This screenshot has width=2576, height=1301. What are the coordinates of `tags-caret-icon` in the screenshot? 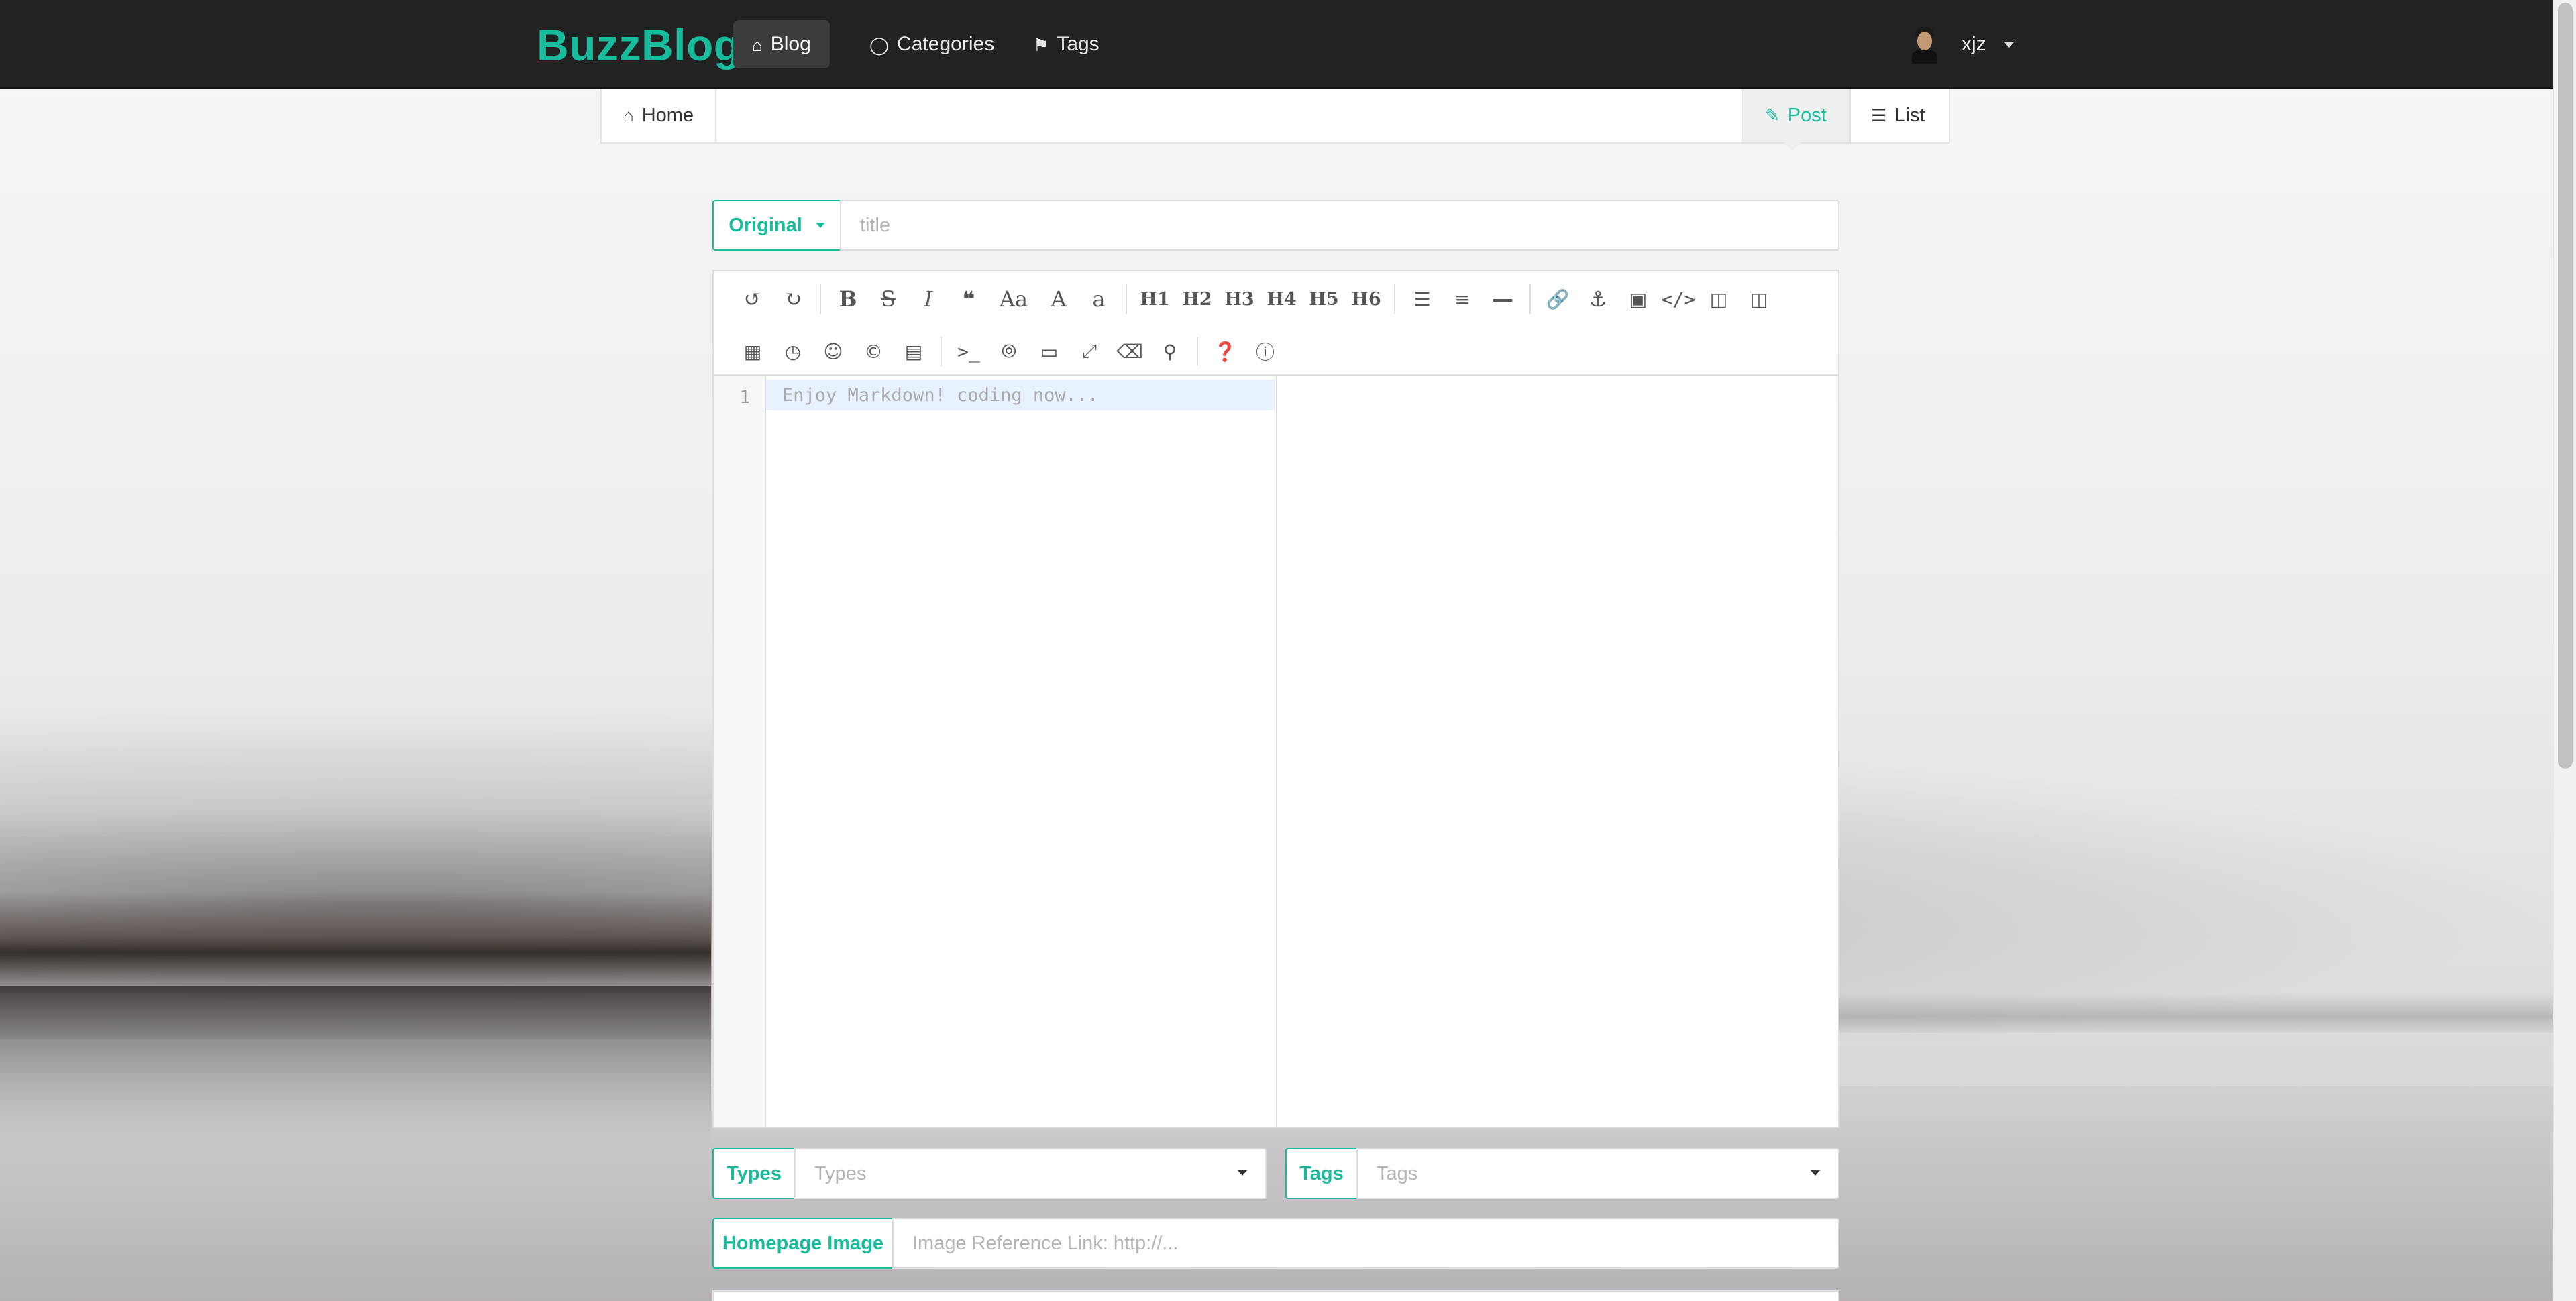 It's located at (1815, 1173).